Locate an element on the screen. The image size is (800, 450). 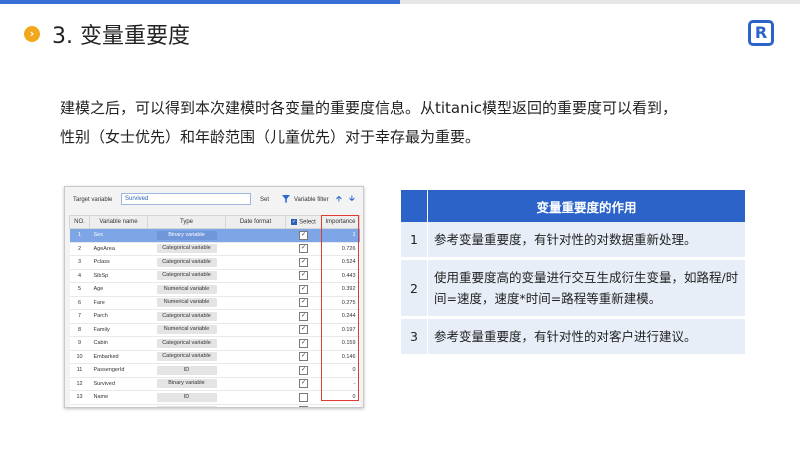
table-row: 4 SibSp Categorical variable ✓ 0.443 is located at coordinates (214, 276).